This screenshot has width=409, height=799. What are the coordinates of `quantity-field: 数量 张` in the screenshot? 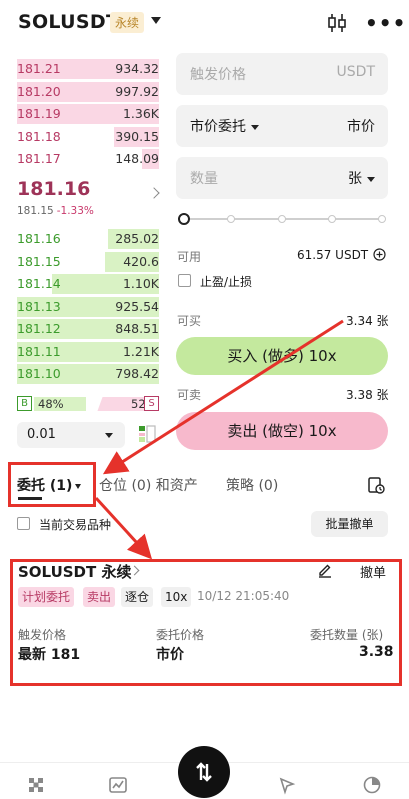 It's located at (282, 178).